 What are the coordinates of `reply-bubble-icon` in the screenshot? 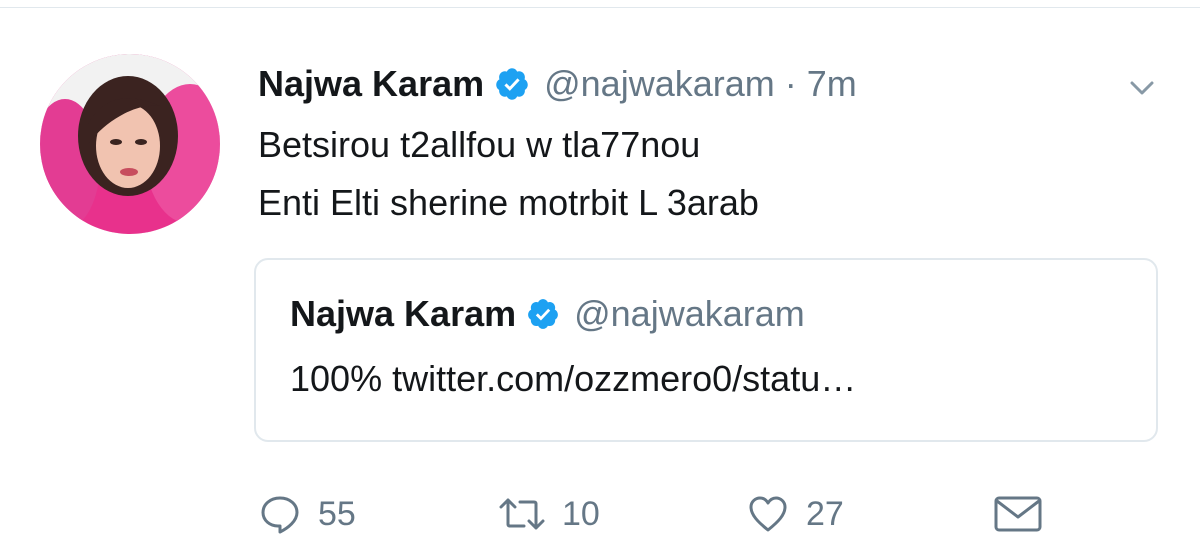 It's located at (280, 514).